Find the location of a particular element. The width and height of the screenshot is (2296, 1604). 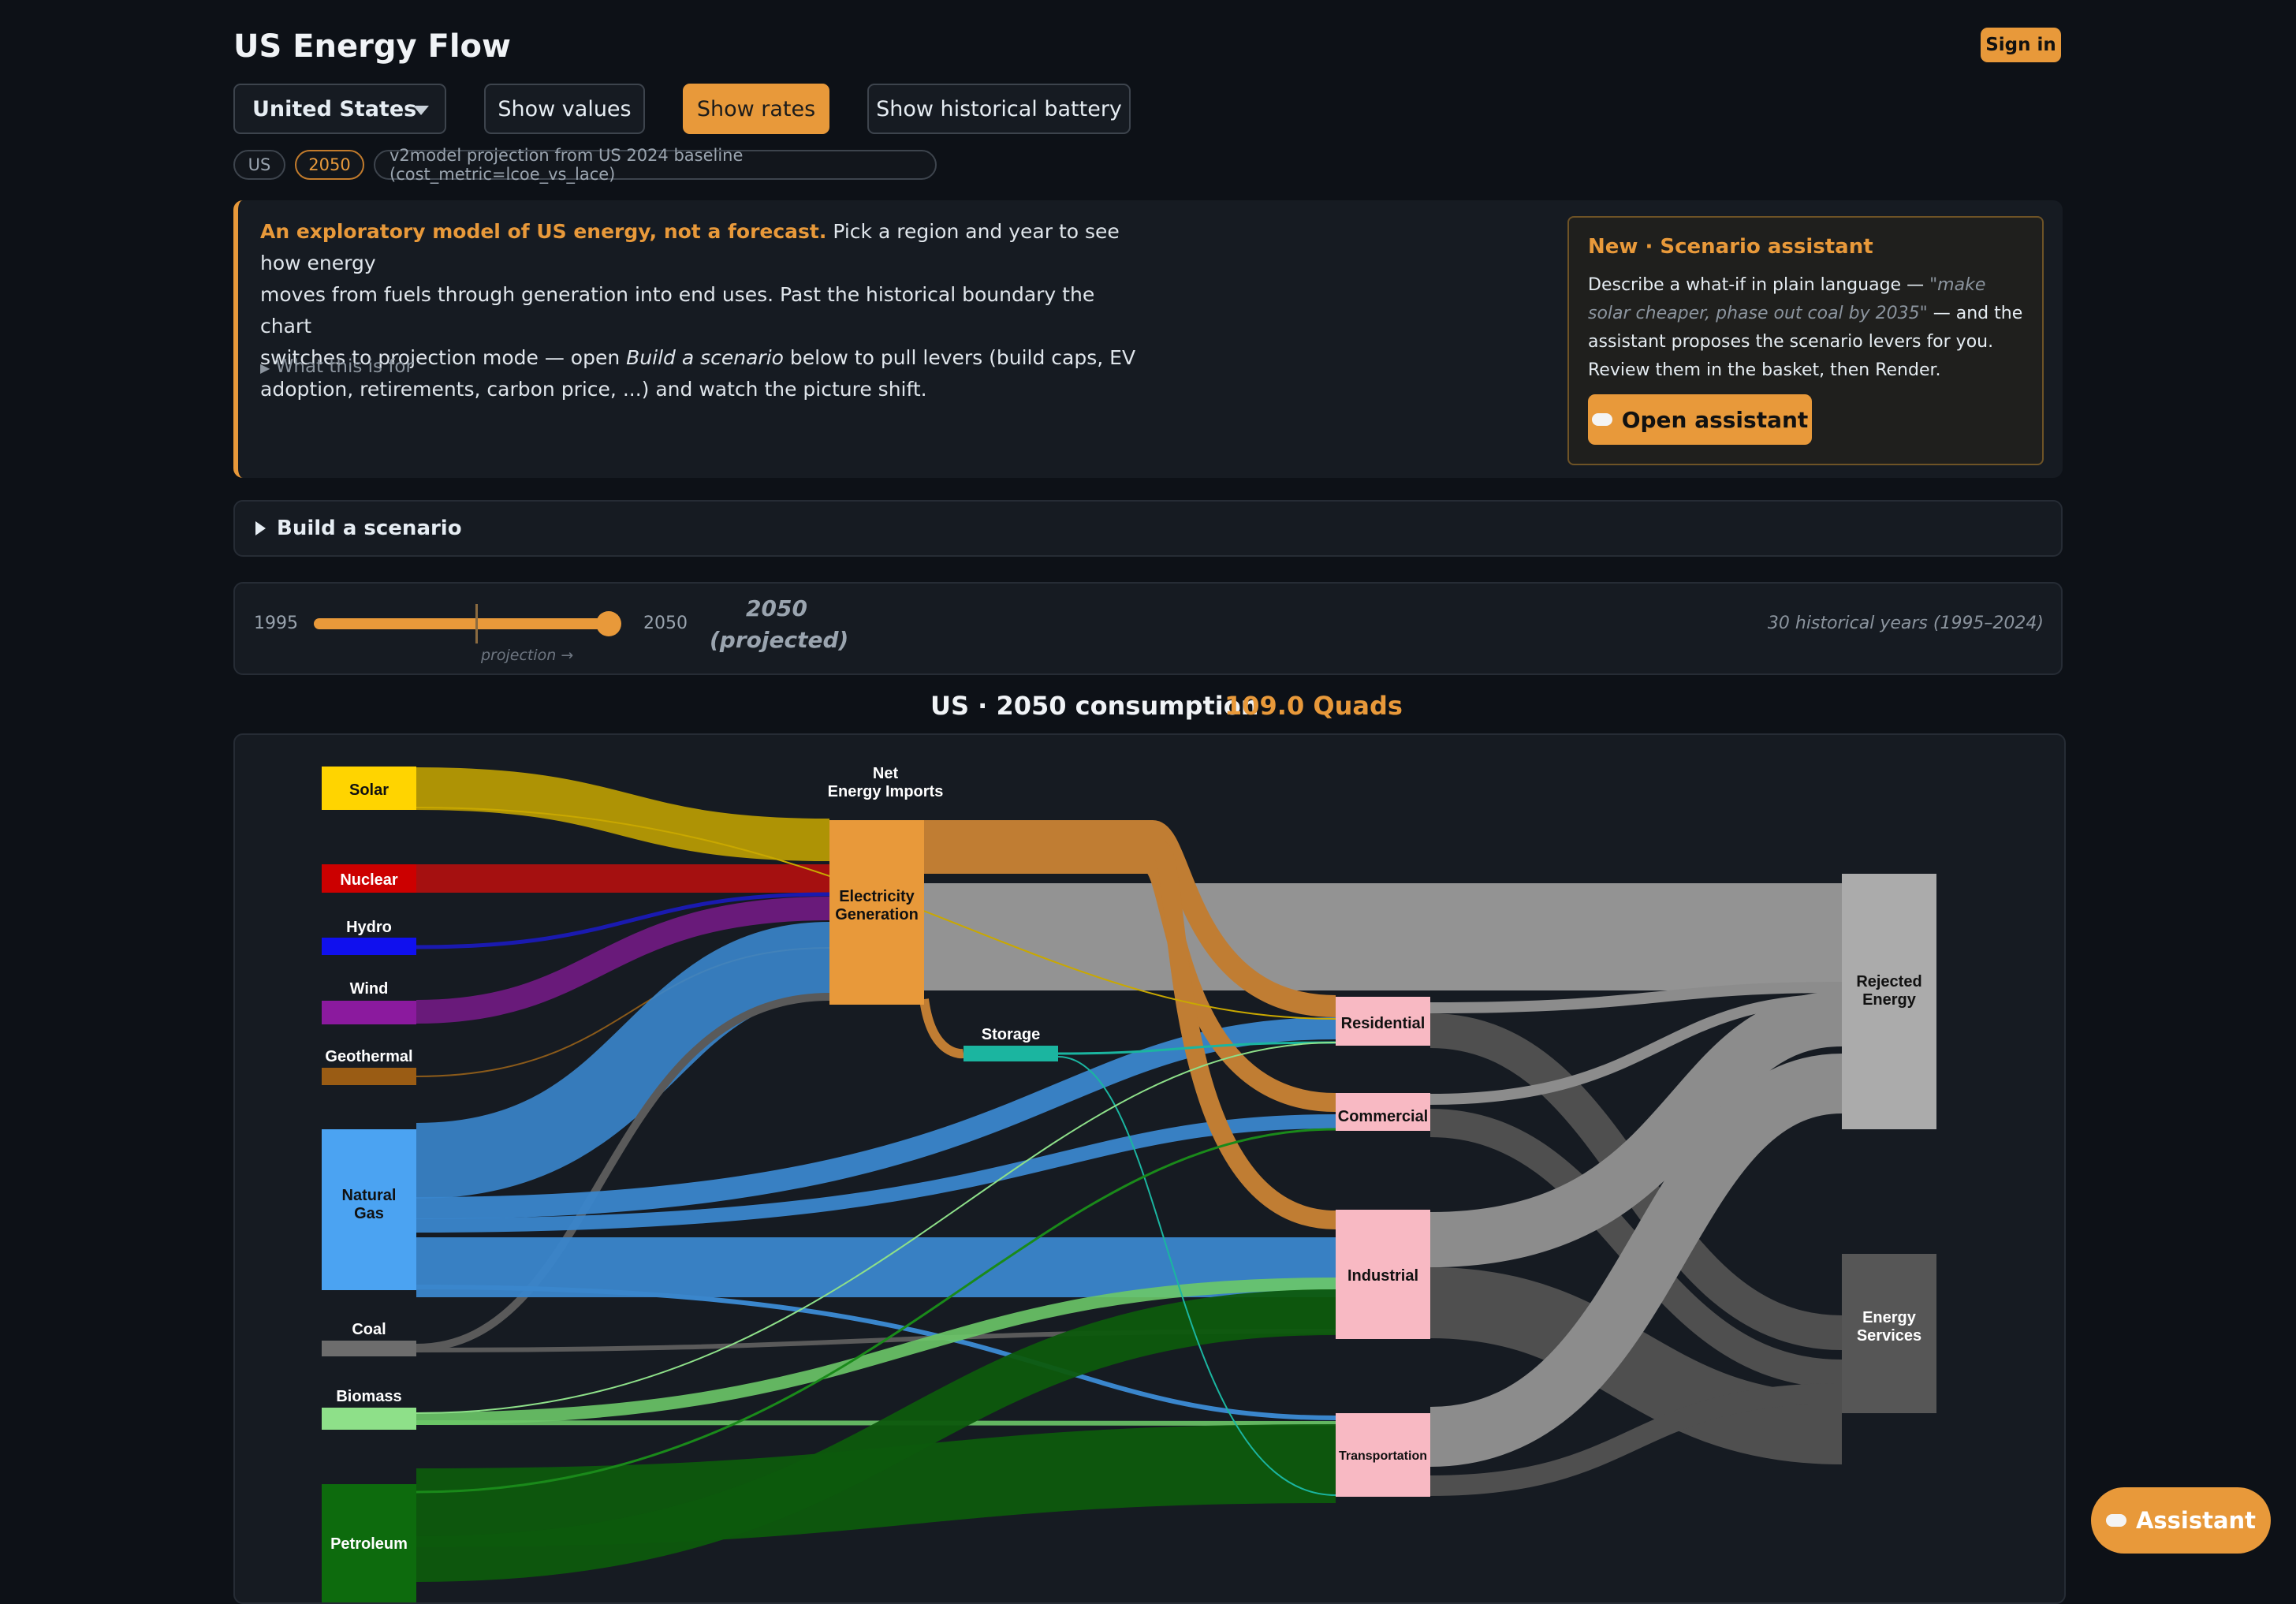

label-residential: Residential is located at coordinates (1383, 1023).